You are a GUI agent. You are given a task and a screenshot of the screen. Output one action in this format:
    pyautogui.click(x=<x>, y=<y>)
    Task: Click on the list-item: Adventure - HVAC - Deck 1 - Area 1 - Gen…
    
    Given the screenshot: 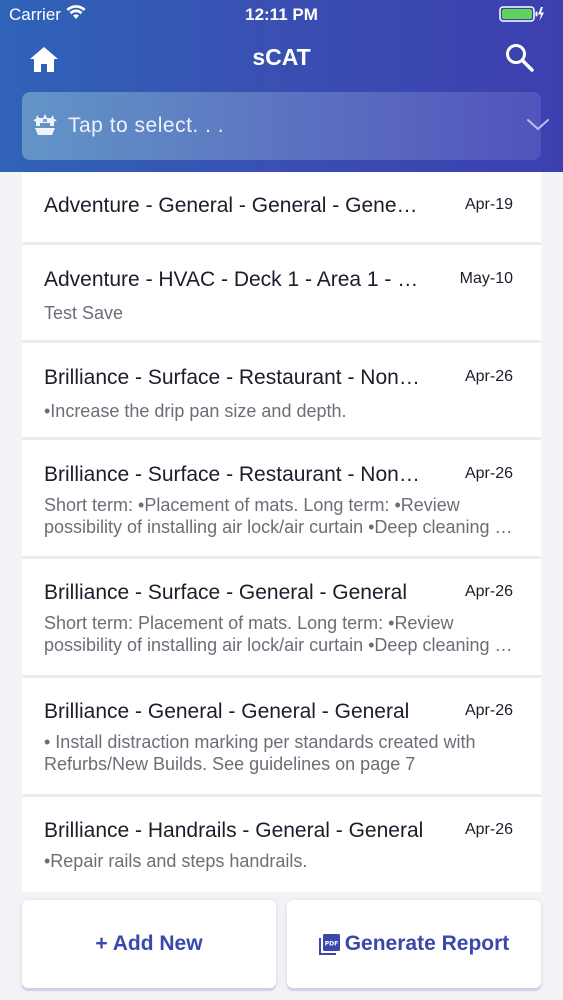 What is the action you would take?
    pyautogui.click(x=281, y=294)
    